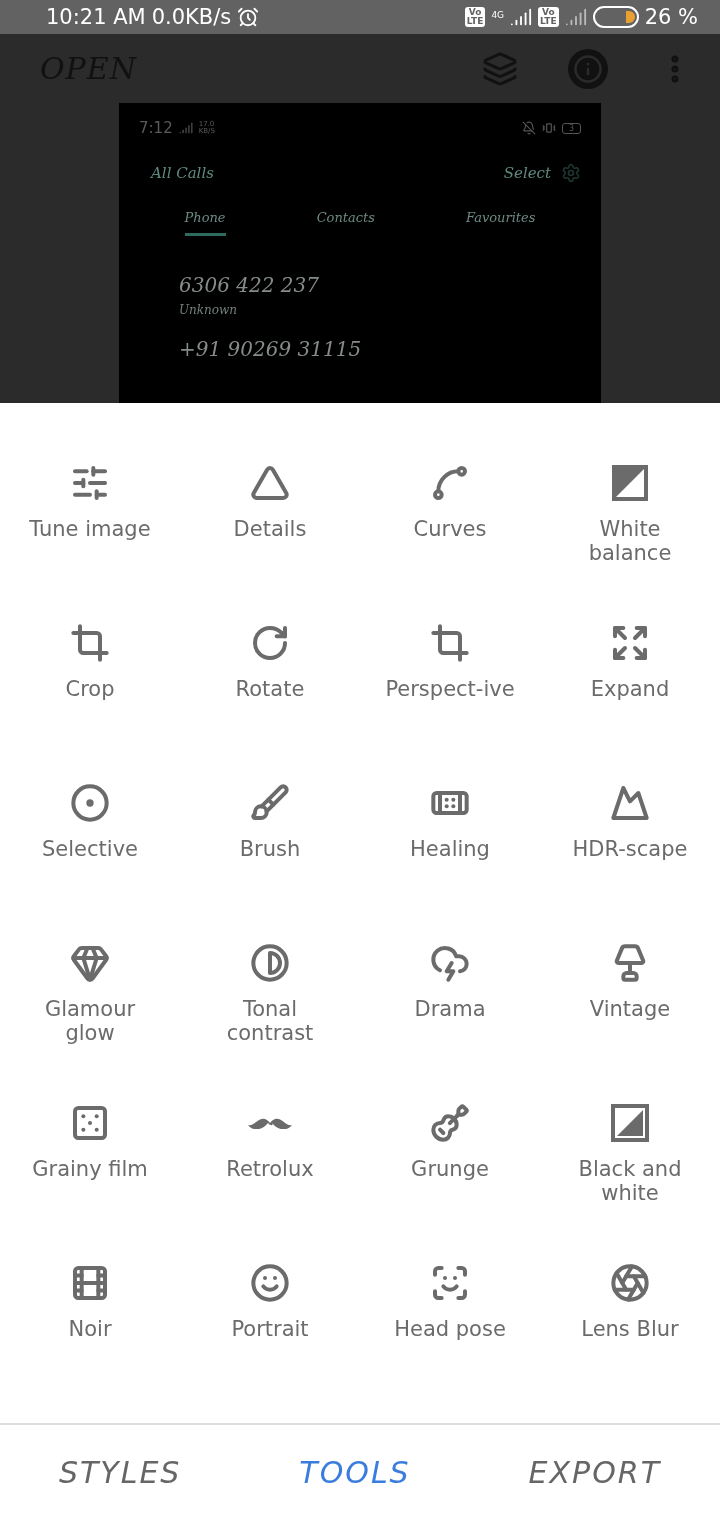 The image size is (720, 1520). Describe the element at coordinates (615, 17) in the screenshot. I see `battery-icon` at that location.